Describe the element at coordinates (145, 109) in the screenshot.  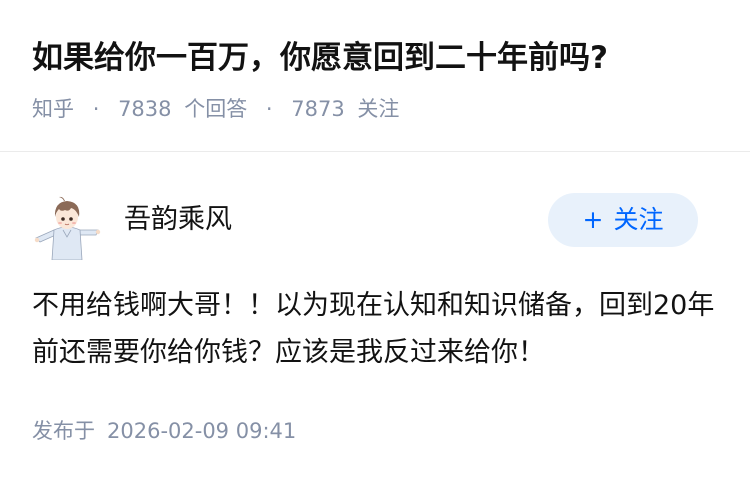
I see `answer-count: 7838` at that location.